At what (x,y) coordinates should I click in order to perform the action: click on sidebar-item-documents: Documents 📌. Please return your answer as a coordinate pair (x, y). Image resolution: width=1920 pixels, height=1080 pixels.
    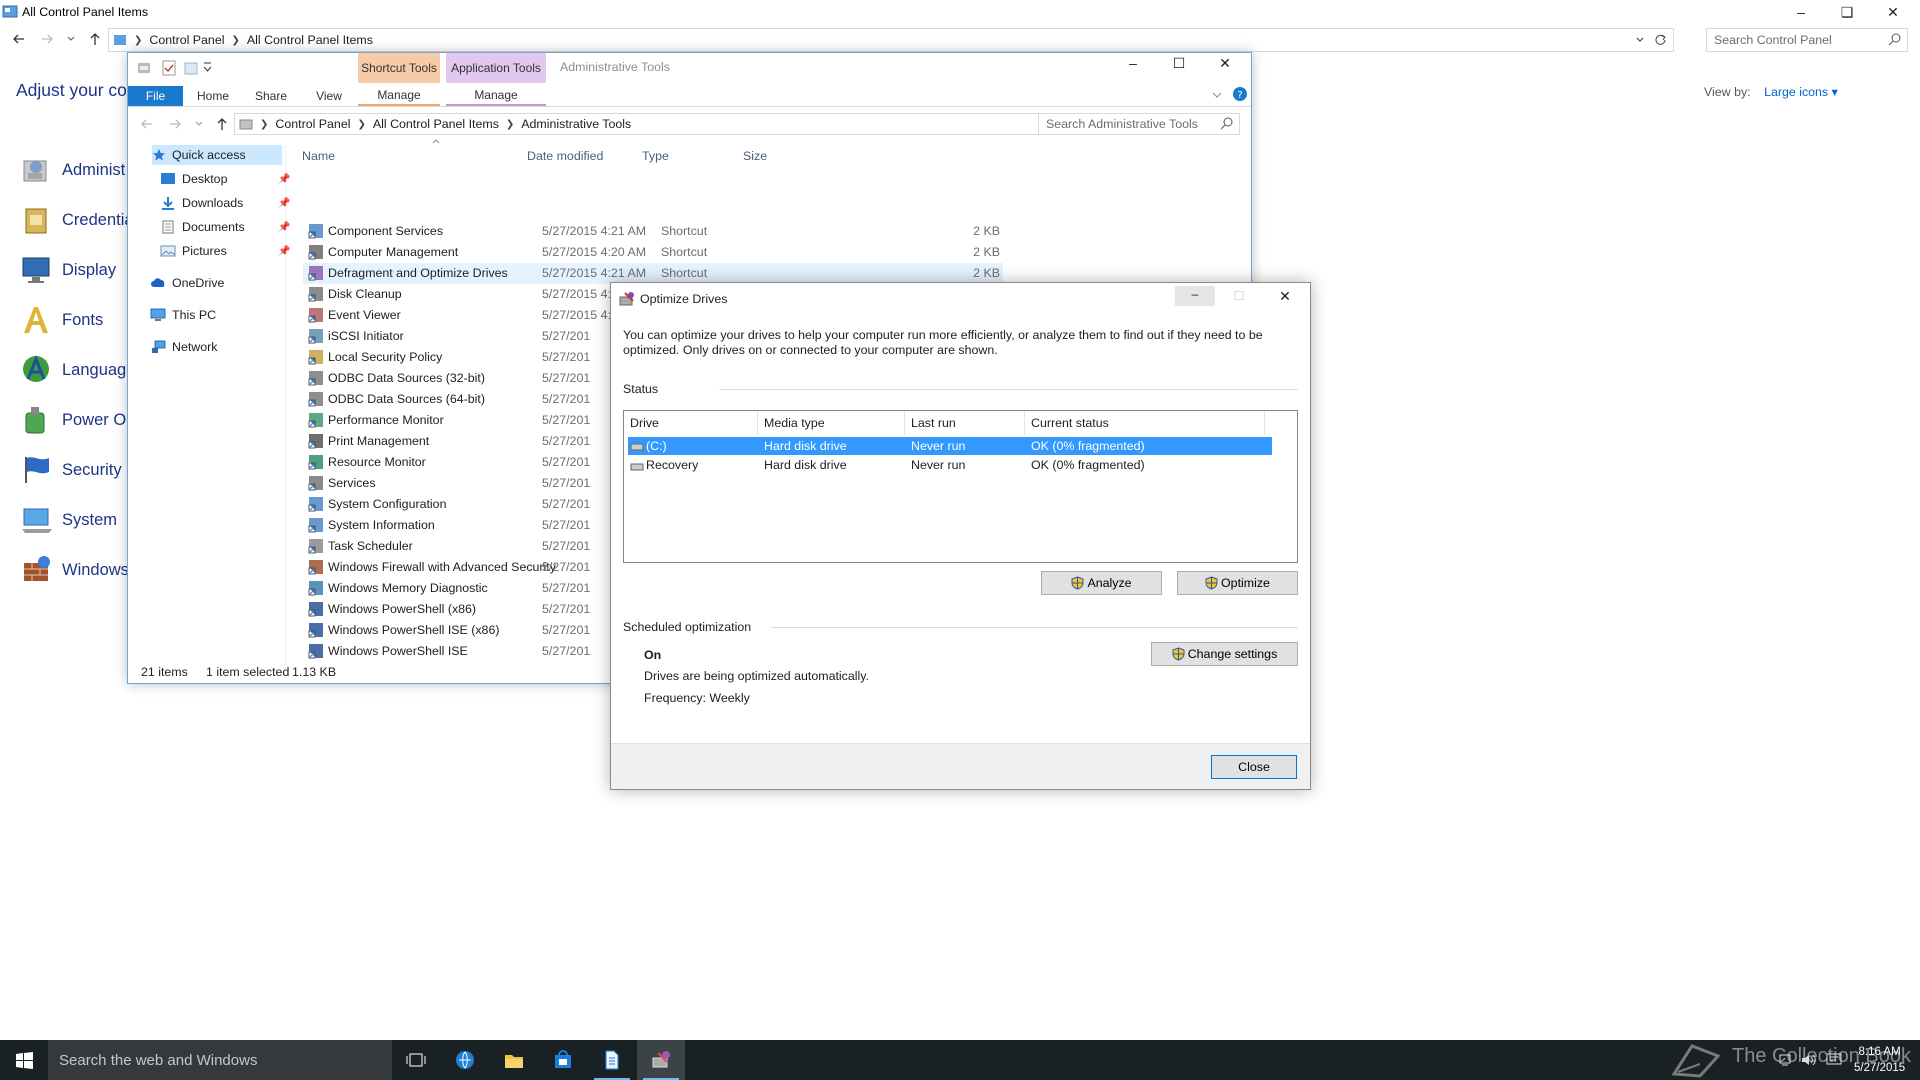
    Looking at the image, I should click on (225, 227).